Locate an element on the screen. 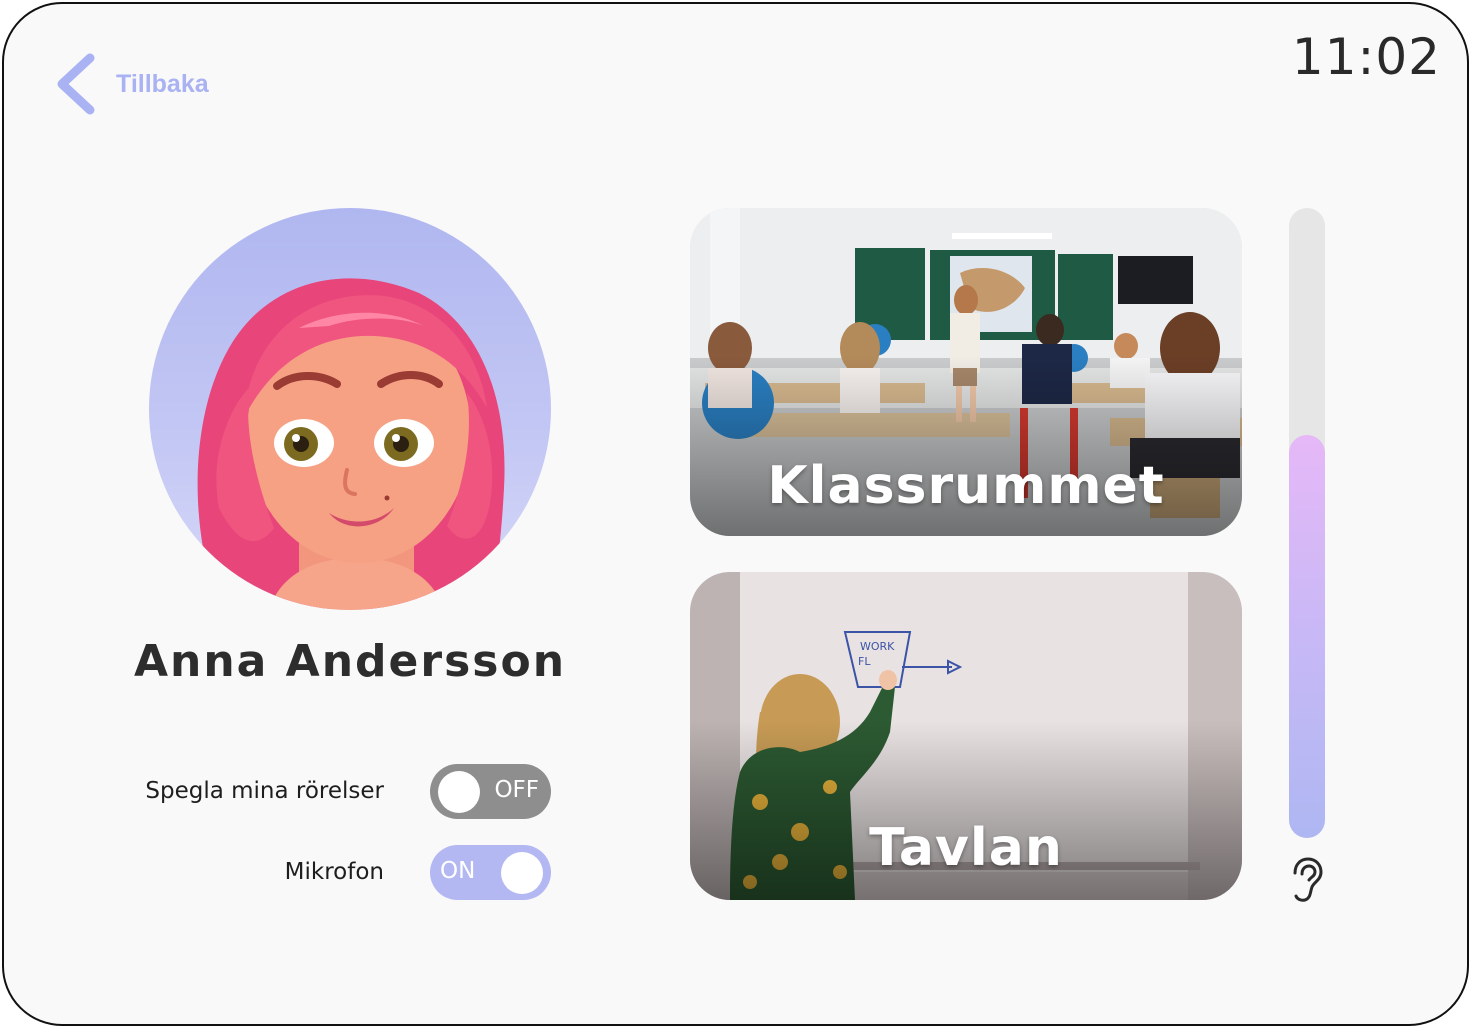 The image size is (1473, 1030). classroom-title: Klassrummet is located at coordinates (966, 486).